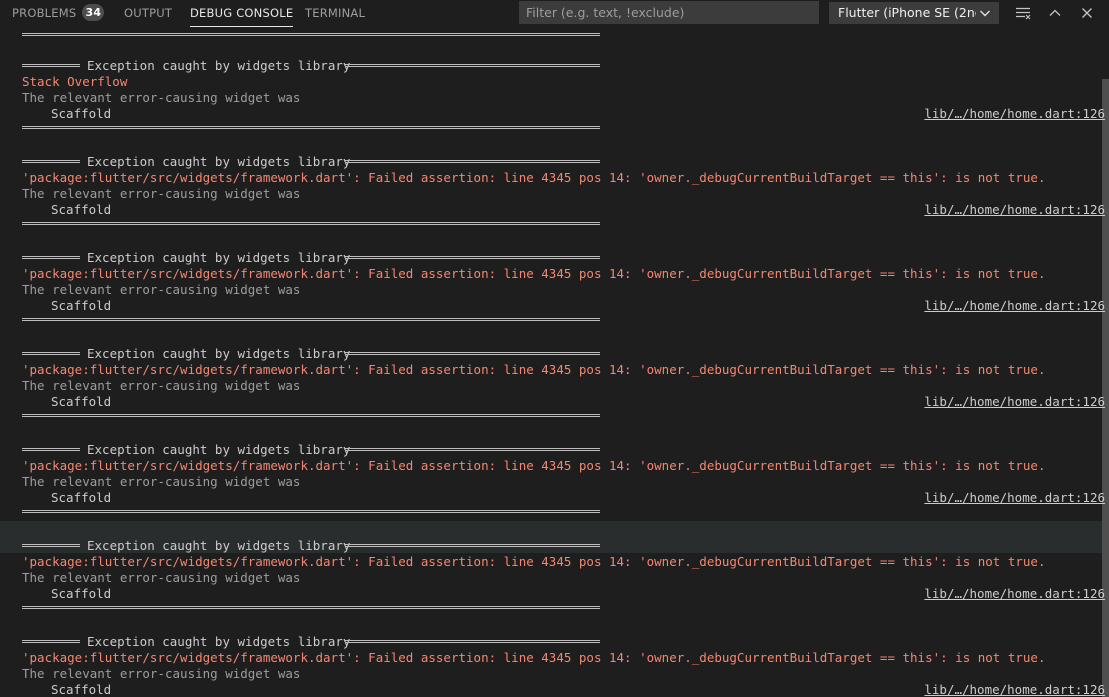 The width and height of the screenshot is (1109, 697). What do you see at coordinates (907, 12) in the screenshot?
I see `device-select-value: Flutter (iPhone SE (2nd ge` at bounding box center [907, 12].